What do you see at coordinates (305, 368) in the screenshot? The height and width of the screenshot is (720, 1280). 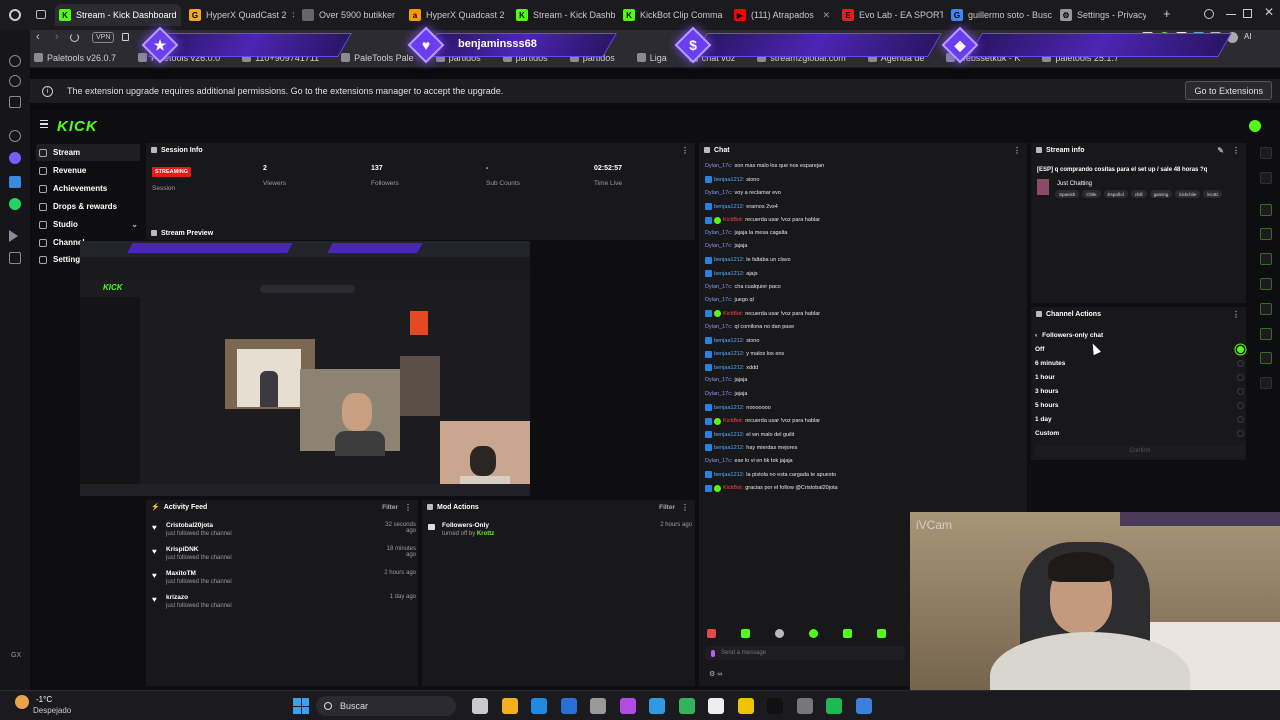 I see `stream-preview-video: KICK` at bounding box center [305, 368].